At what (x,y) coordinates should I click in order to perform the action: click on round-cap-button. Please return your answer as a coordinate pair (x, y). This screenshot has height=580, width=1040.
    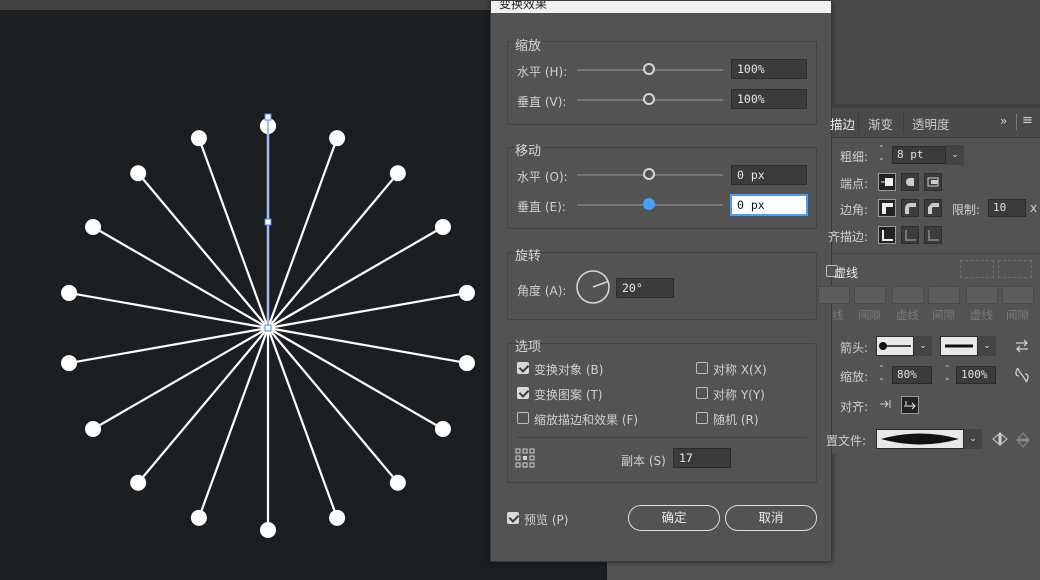
    Looking at the image, I should click on (910, 182).